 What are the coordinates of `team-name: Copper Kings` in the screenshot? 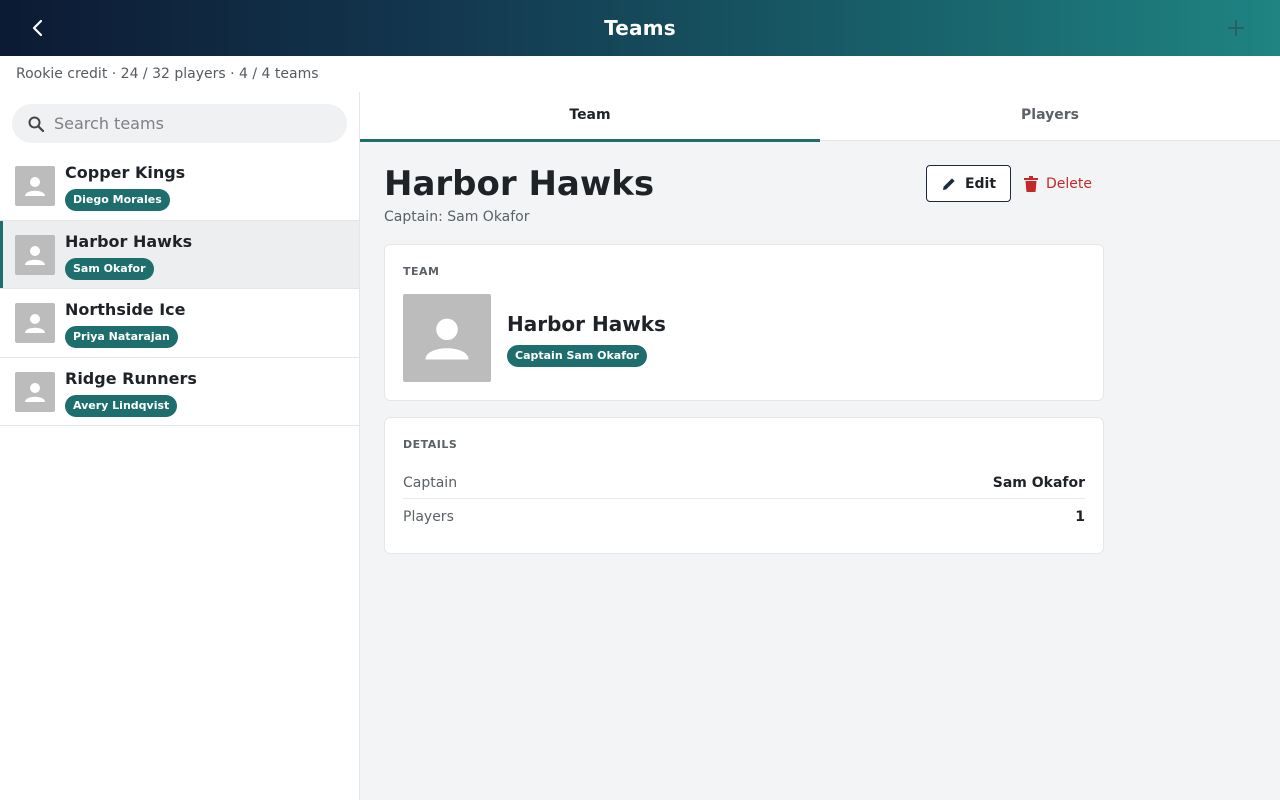 It's located at (125, 172).